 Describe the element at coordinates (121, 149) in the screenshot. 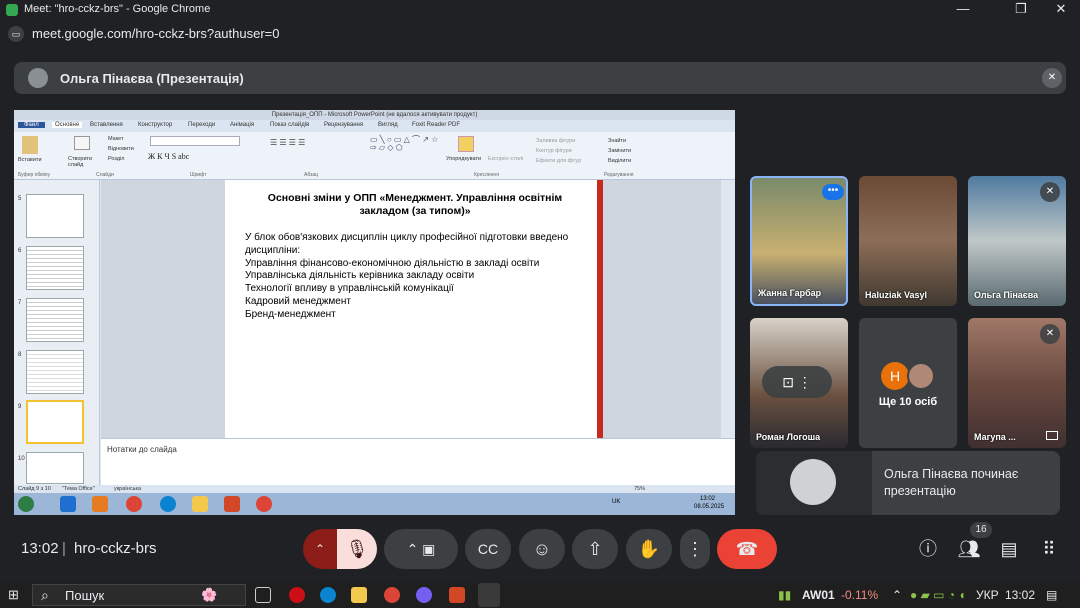

I see `reset-label: Відновити` at that location.